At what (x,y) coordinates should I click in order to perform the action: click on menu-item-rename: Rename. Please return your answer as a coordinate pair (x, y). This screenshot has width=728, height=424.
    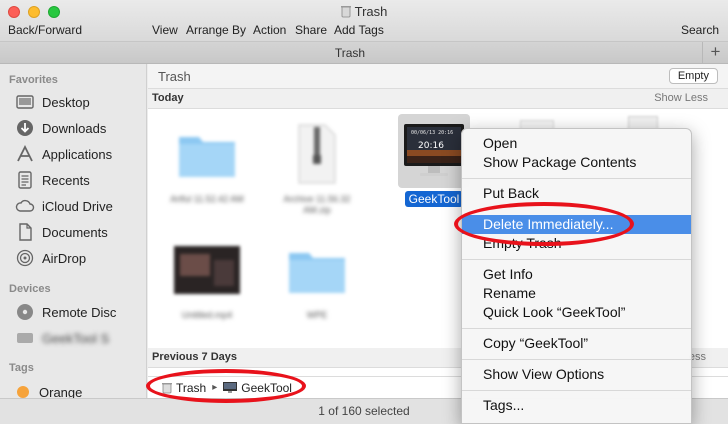
    Looking at the image, I should click on (576, 293).